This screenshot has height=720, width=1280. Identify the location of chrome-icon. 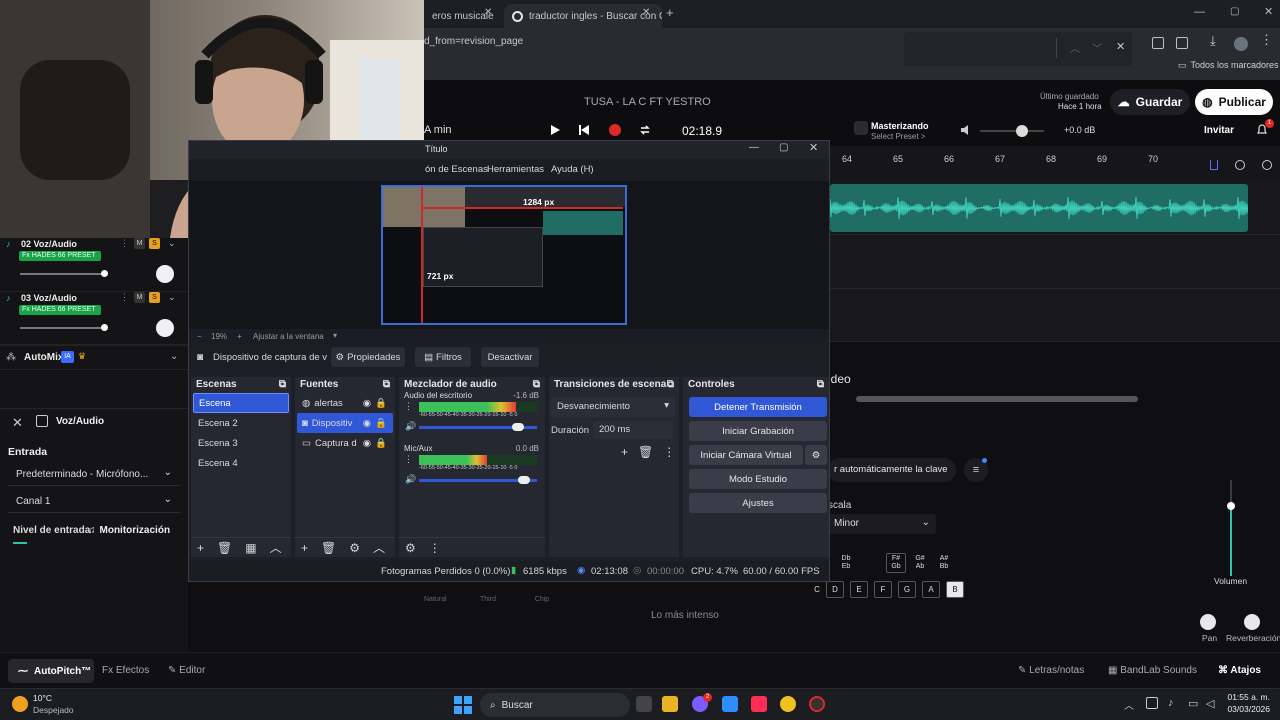
(788, 704).